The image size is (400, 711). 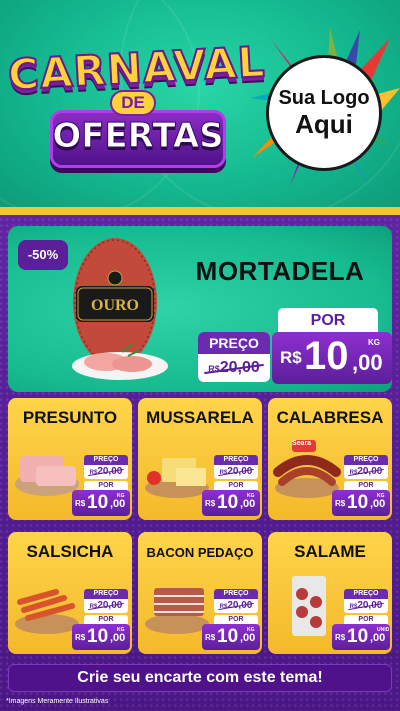 What do you see at coordinates (200, 593) in the screenshot?
I see `product-card-bacon-pedaco: BACON PEDAÇO PREÇO R$20,00 POR R$ 10,00 KG` at bounding box center [200, 593].